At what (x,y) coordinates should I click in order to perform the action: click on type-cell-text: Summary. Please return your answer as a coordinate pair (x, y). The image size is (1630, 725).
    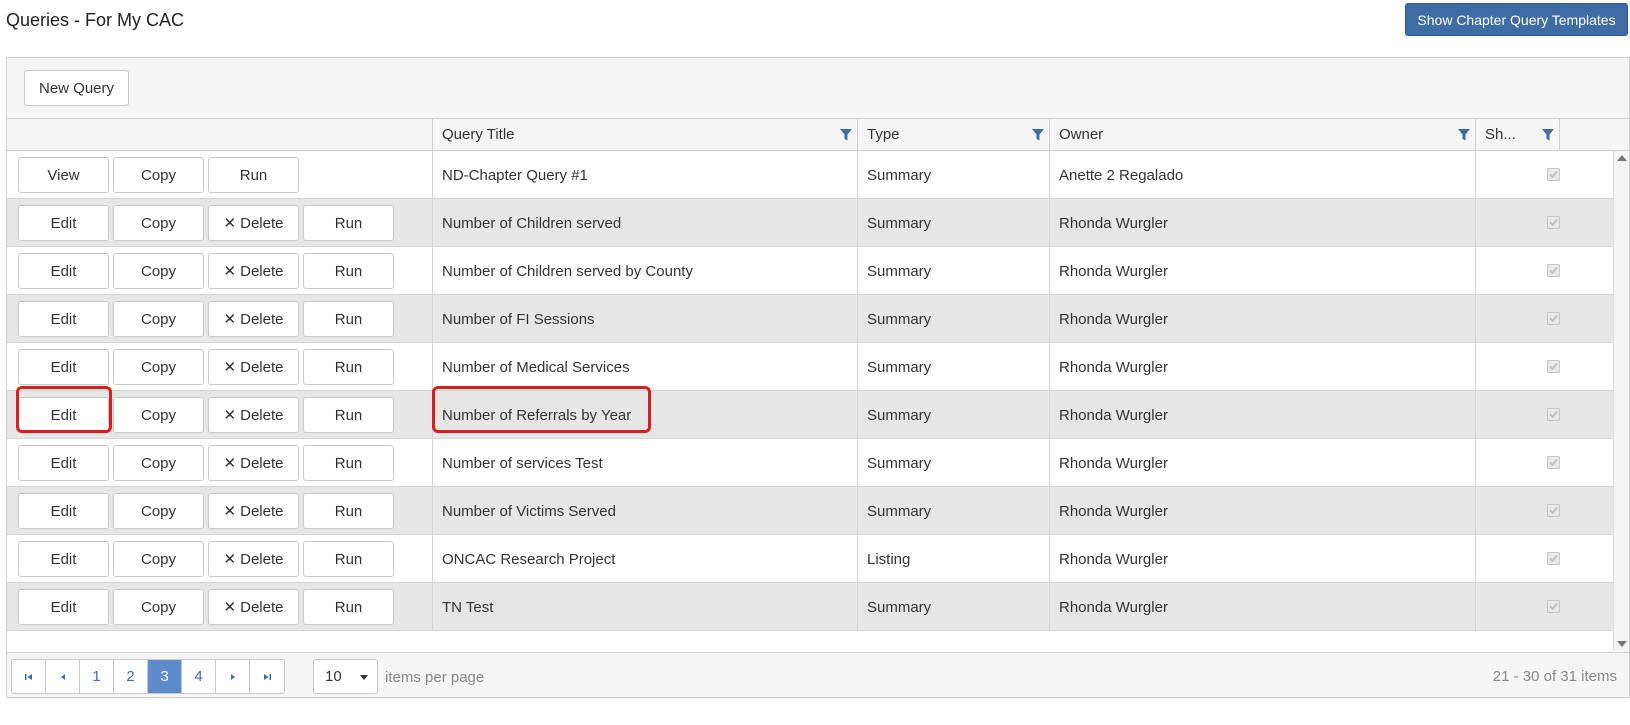
    Looking at the image, I should click on (899, 415).